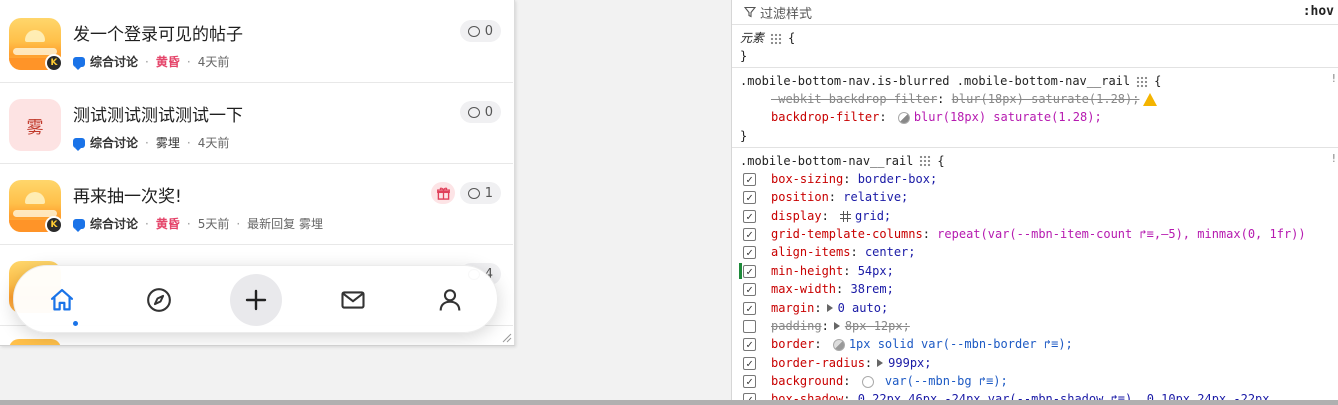 The width and height of the screenshot is (1338, 405). I want to click on css-declaration: ✓ min-height: 54px;, so click(1038, 271).